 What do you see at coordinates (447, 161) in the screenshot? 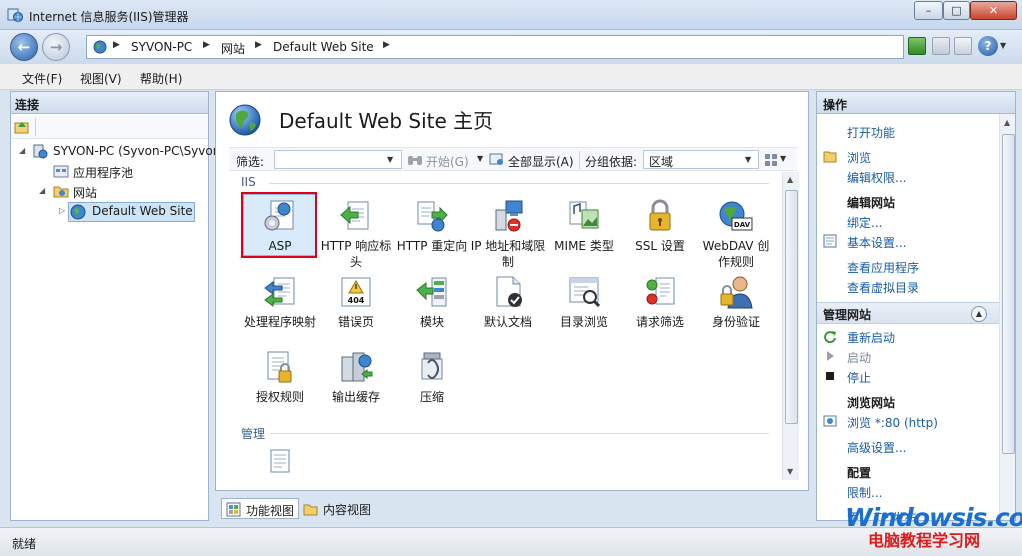
I see `start-filter-button: 开始(G)` at bounding box center [447, 161].